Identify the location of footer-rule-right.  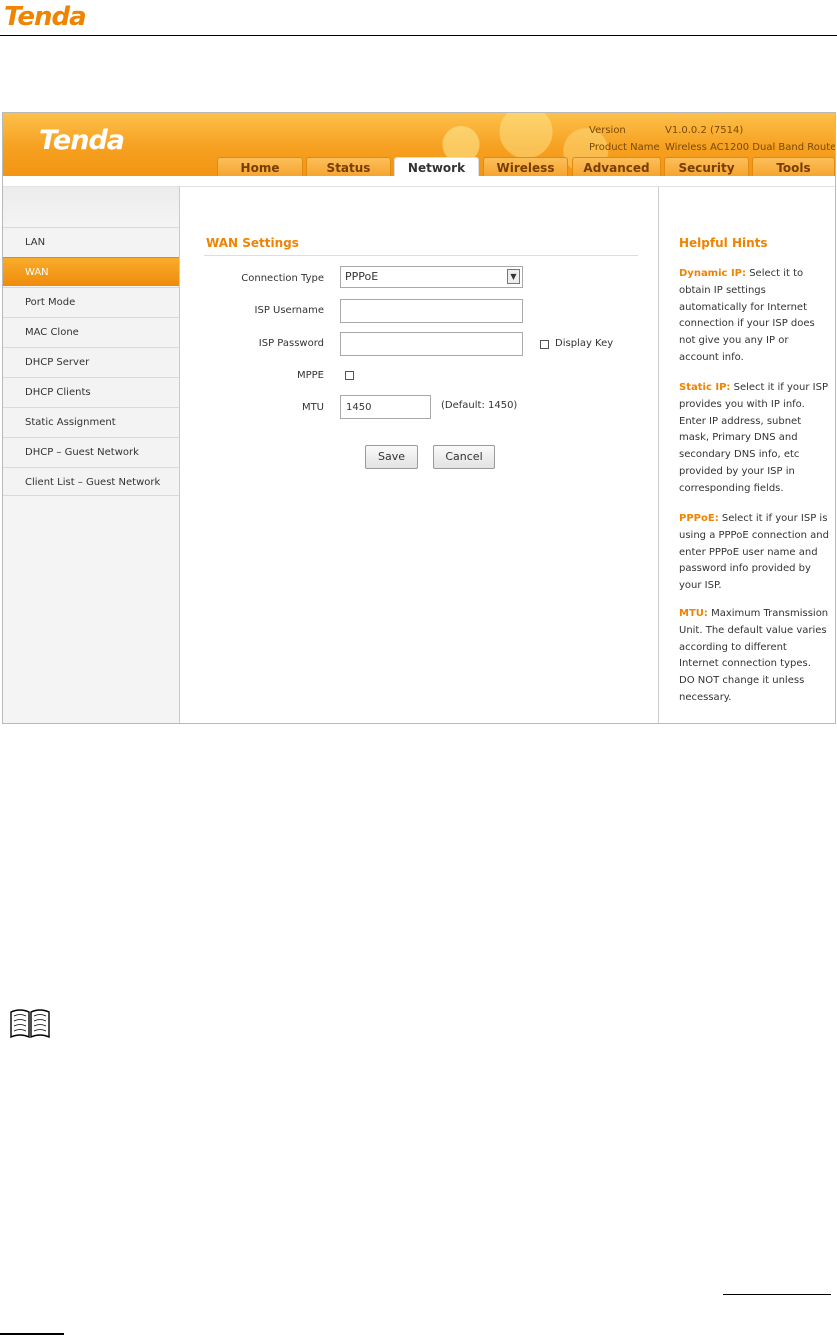
(777, 1294).